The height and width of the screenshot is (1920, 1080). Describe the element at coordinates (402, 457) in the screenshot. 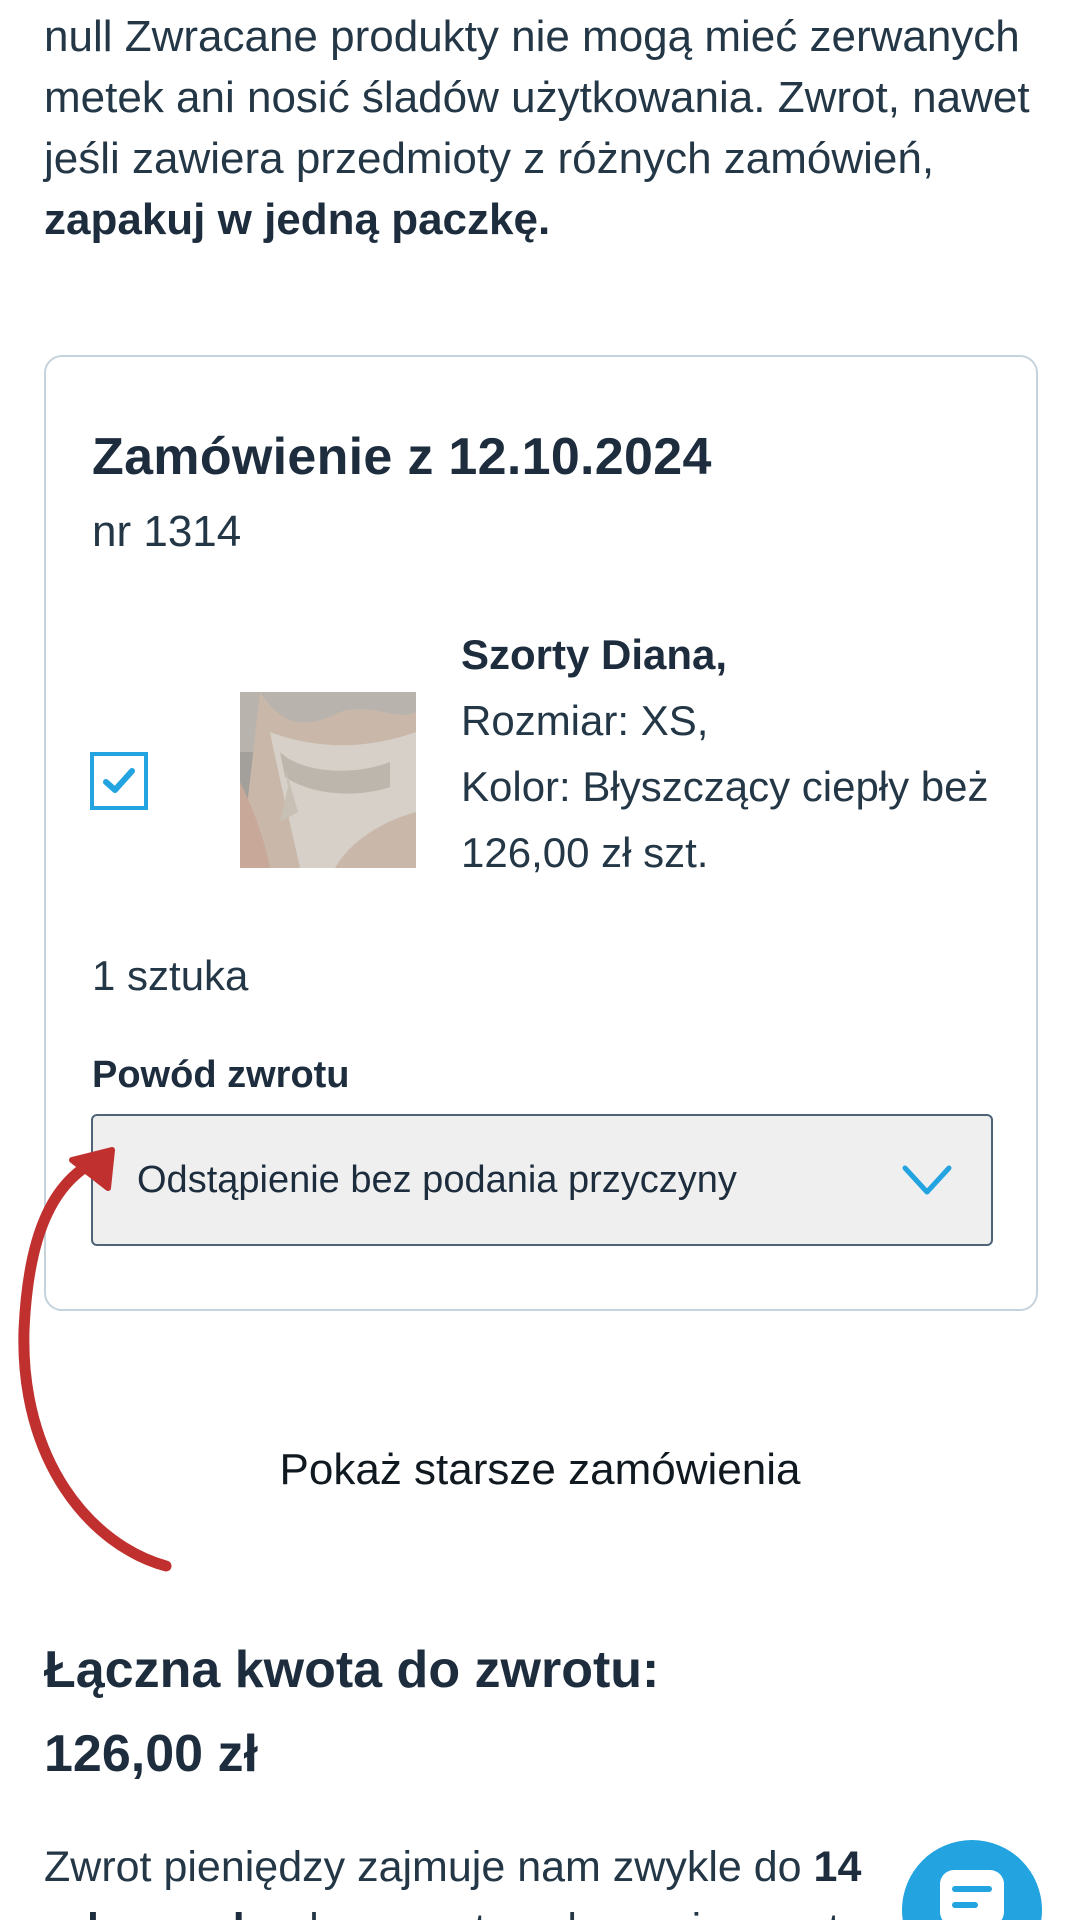

I see `order-title: Zamówienie z 12.10.2024` at that location.